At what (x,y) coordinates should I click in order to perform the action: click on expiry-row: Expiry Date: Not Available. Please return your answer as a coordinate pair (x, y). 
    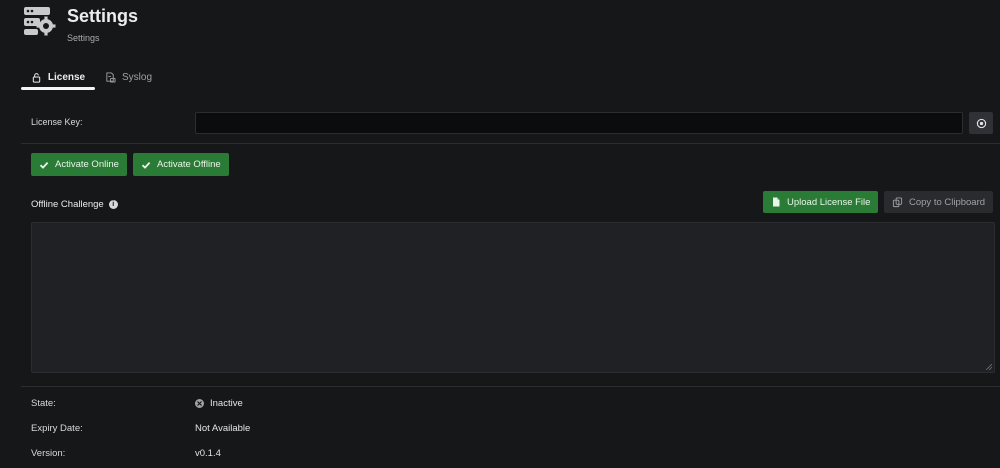
    Looking at the image, I should click on (231, 430).